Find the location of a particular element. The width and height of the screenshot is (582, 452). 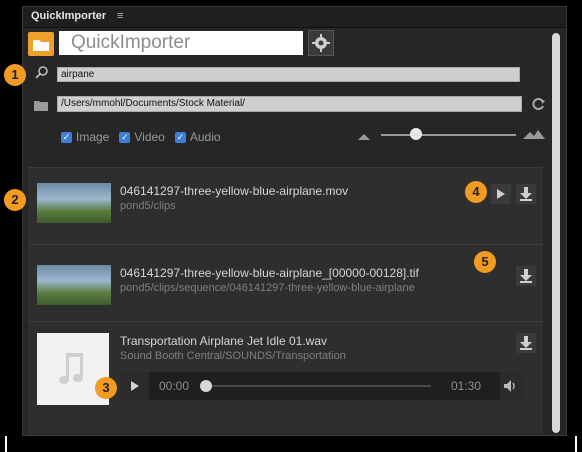

scrollbar is located at coordinates (556, 233).